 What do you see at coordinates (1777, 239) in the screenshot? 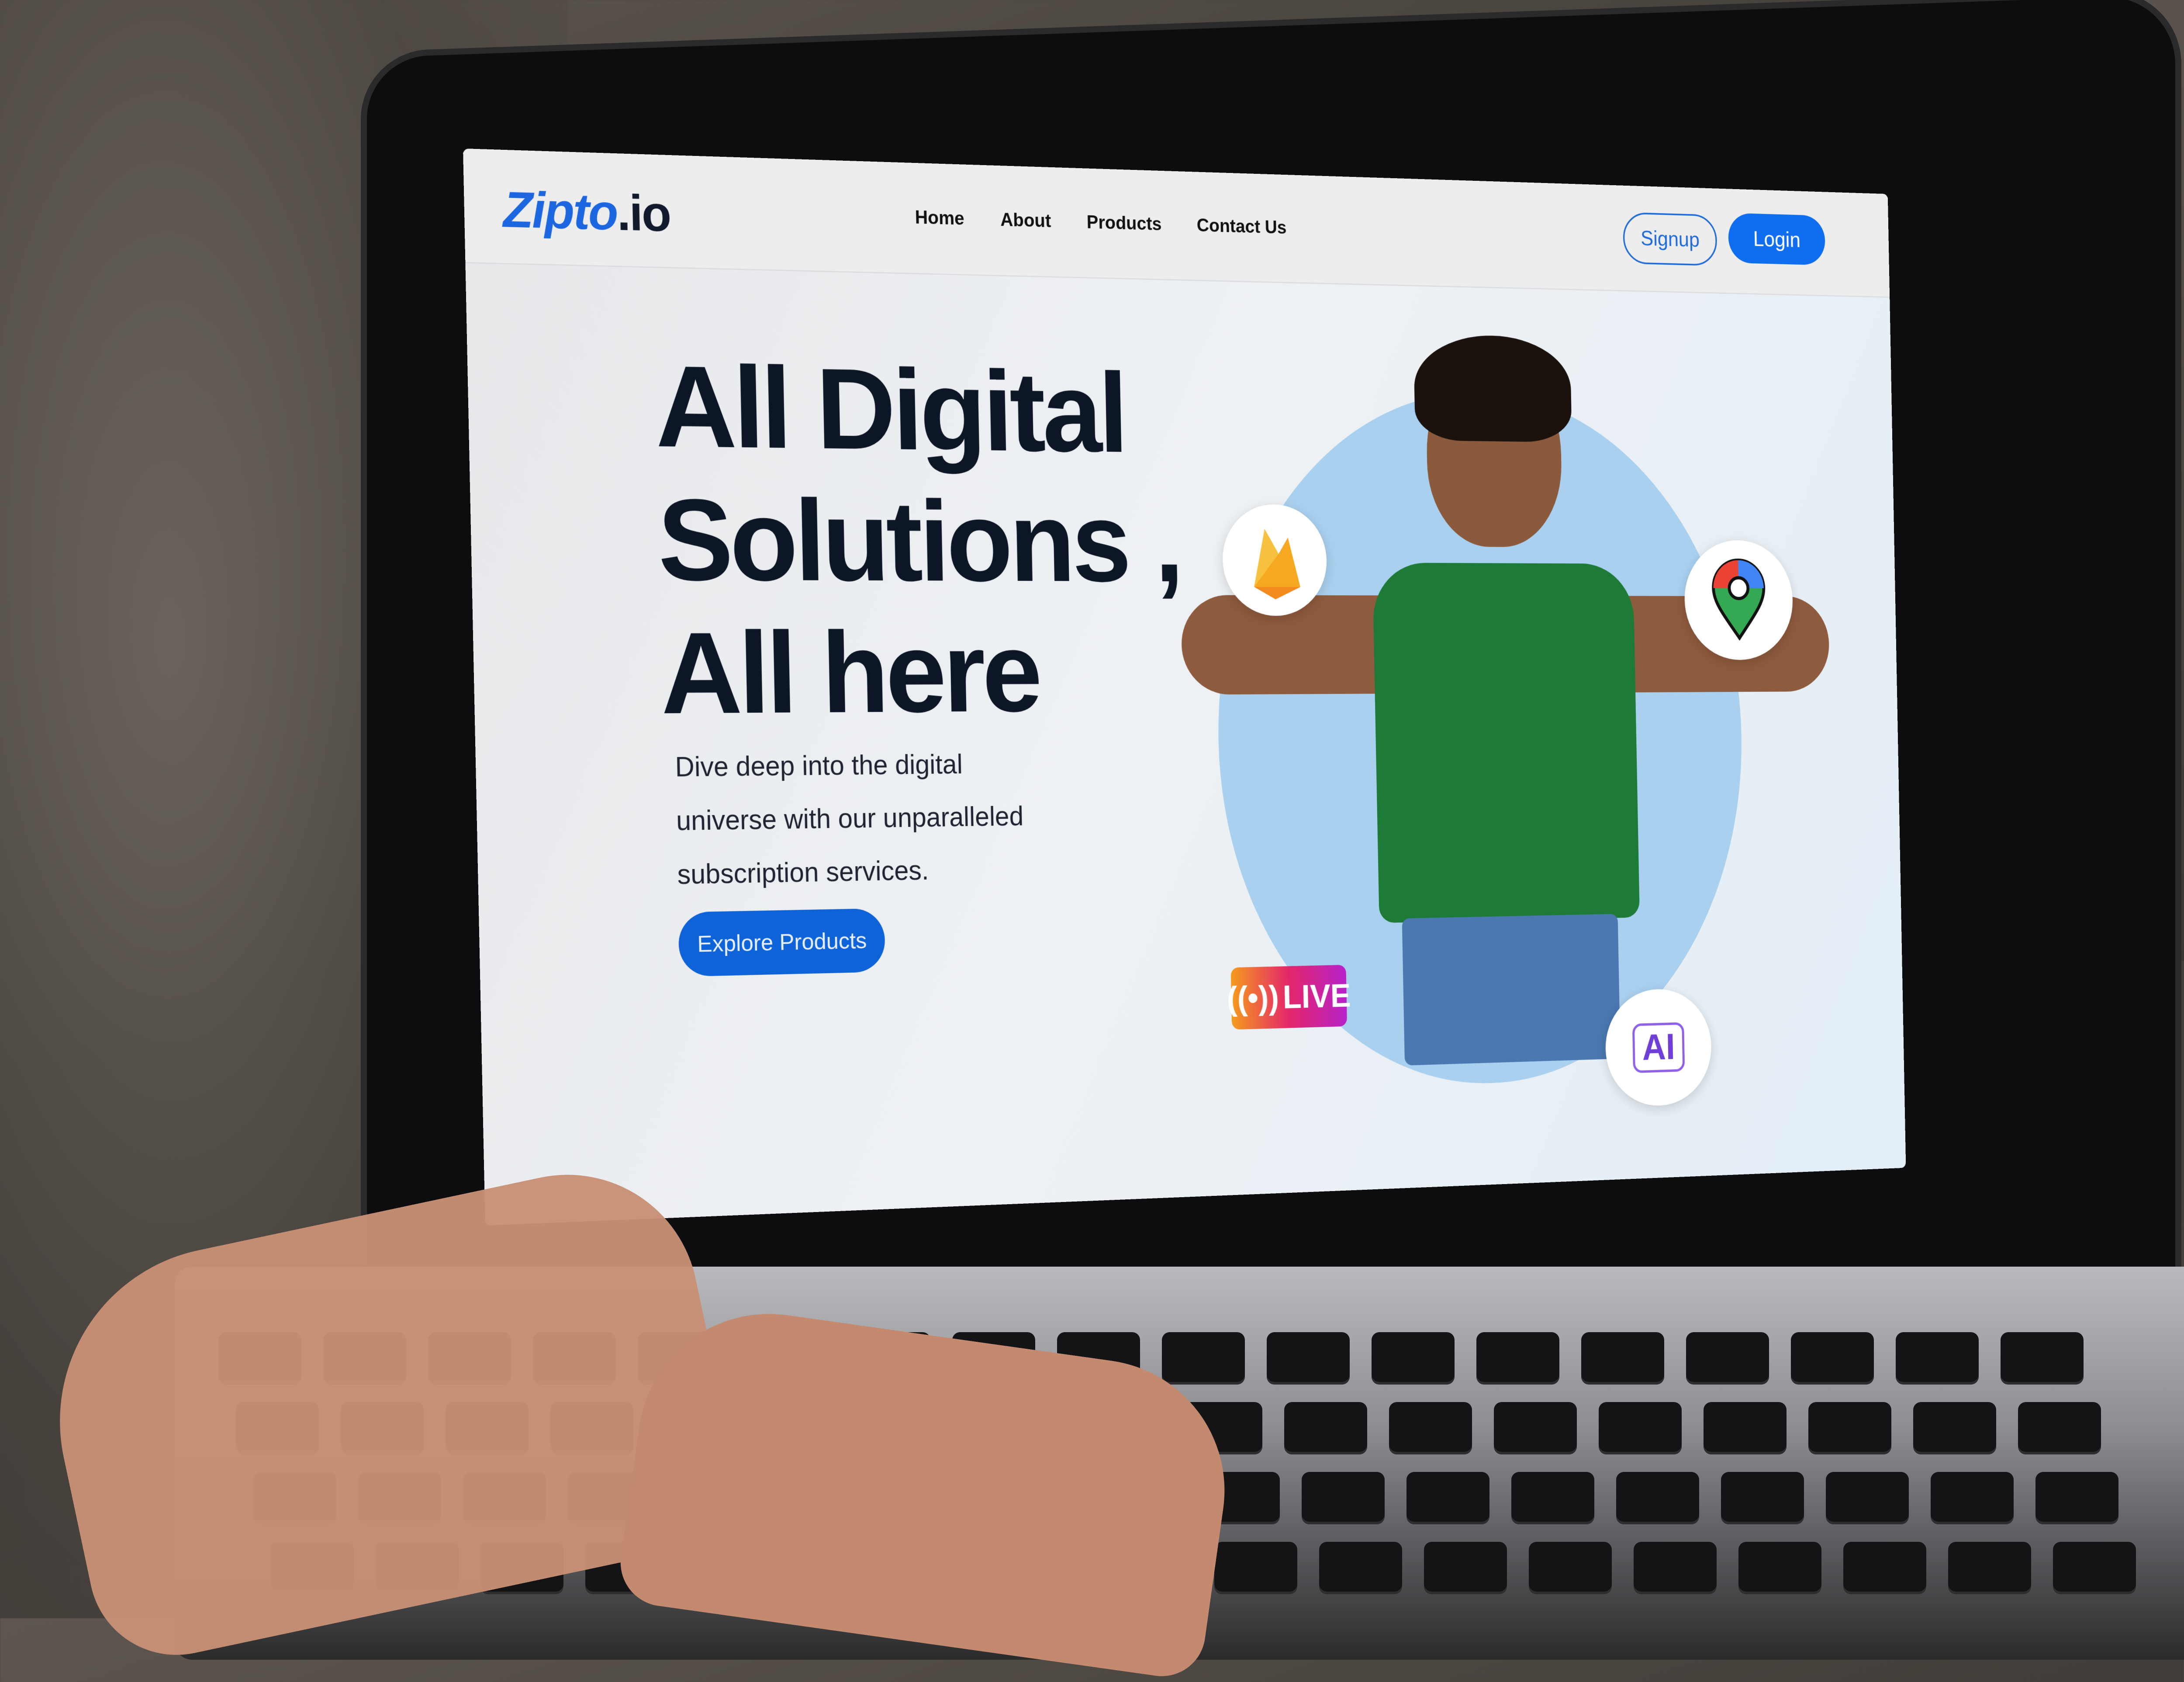
I see `login-button: Login` at bounding box center [1777, 239].